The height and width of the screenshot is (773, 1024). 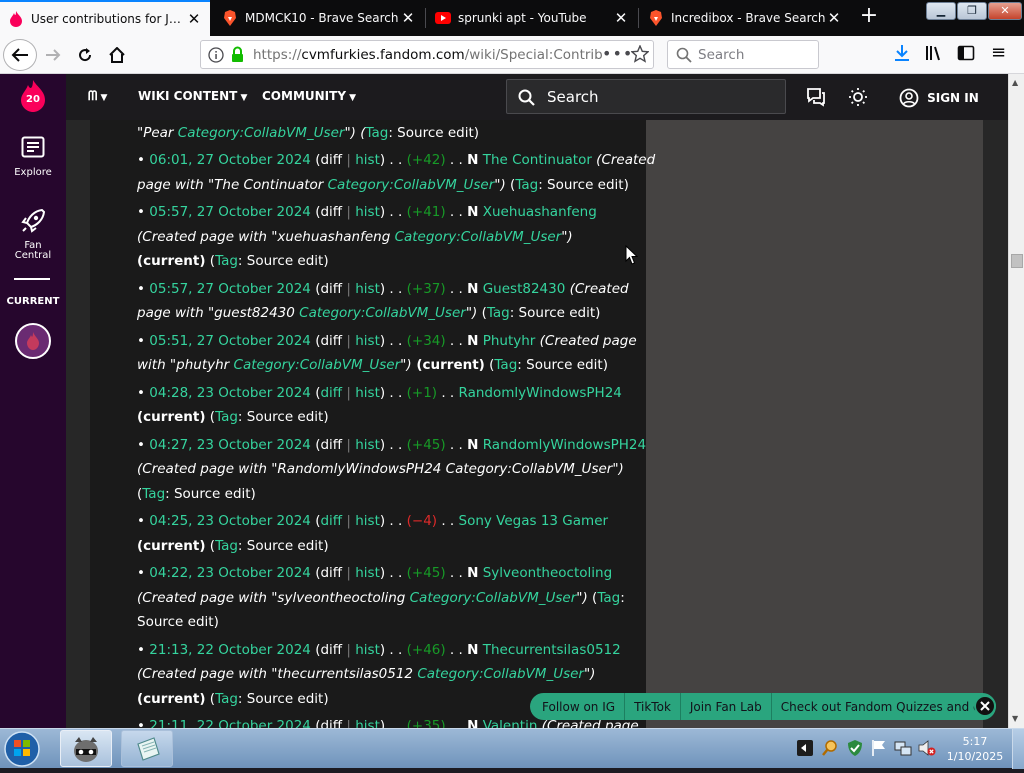 I want to click on link: Xuehuashanfeng, so click(x=537, y=212).